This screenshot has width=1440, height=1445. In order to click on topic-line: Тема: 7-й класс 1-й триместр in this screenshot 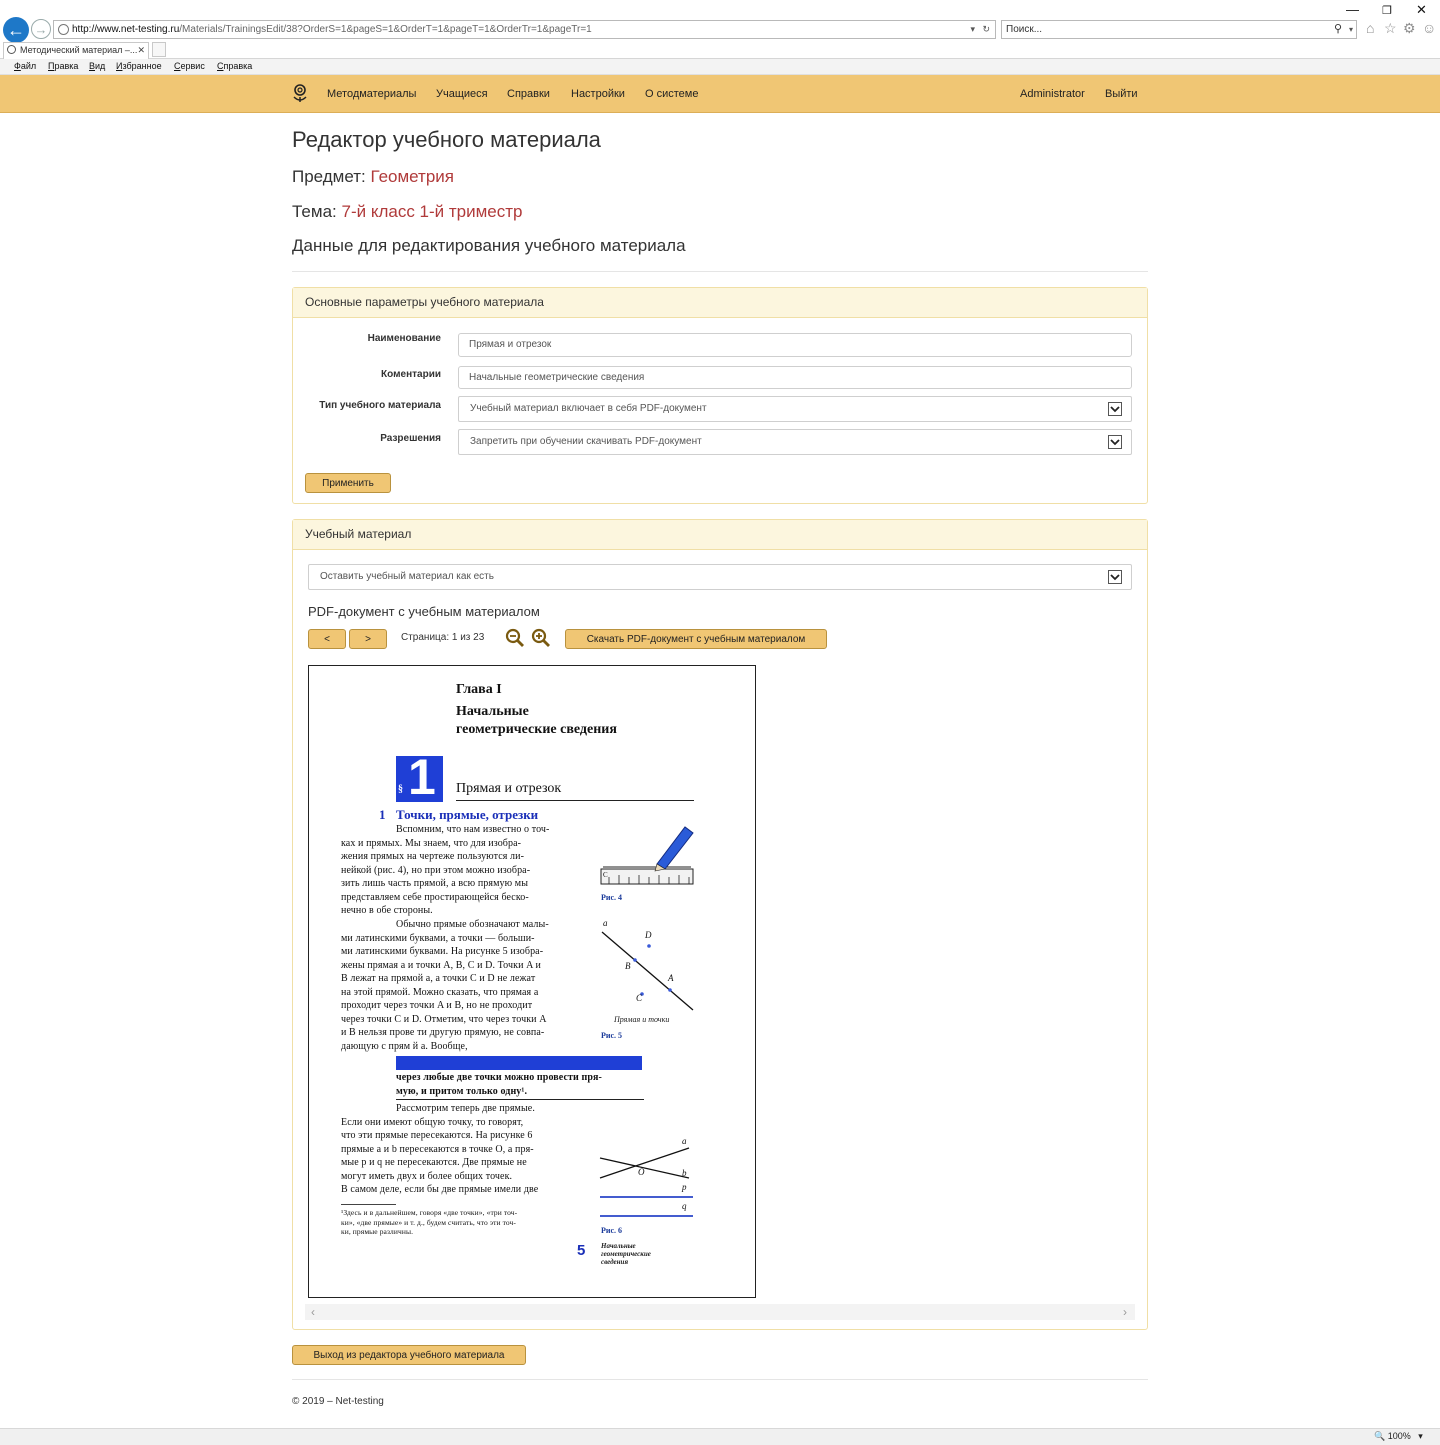, I will do `click(407, 212)`.